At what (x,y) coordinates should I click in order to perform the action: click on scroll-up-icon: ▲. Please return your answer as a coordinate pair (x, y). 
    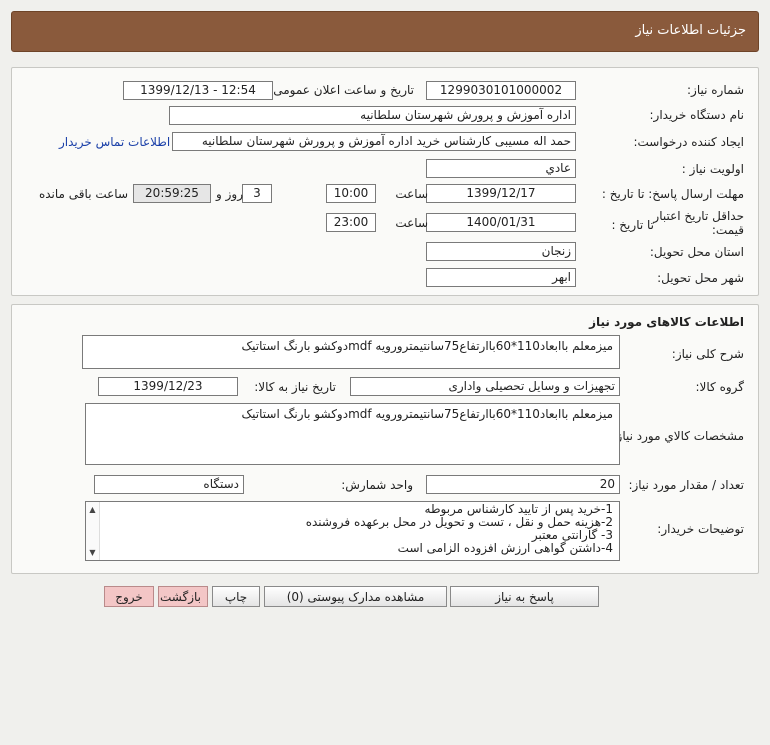
    Looking at the image, I should click on (92, 509).